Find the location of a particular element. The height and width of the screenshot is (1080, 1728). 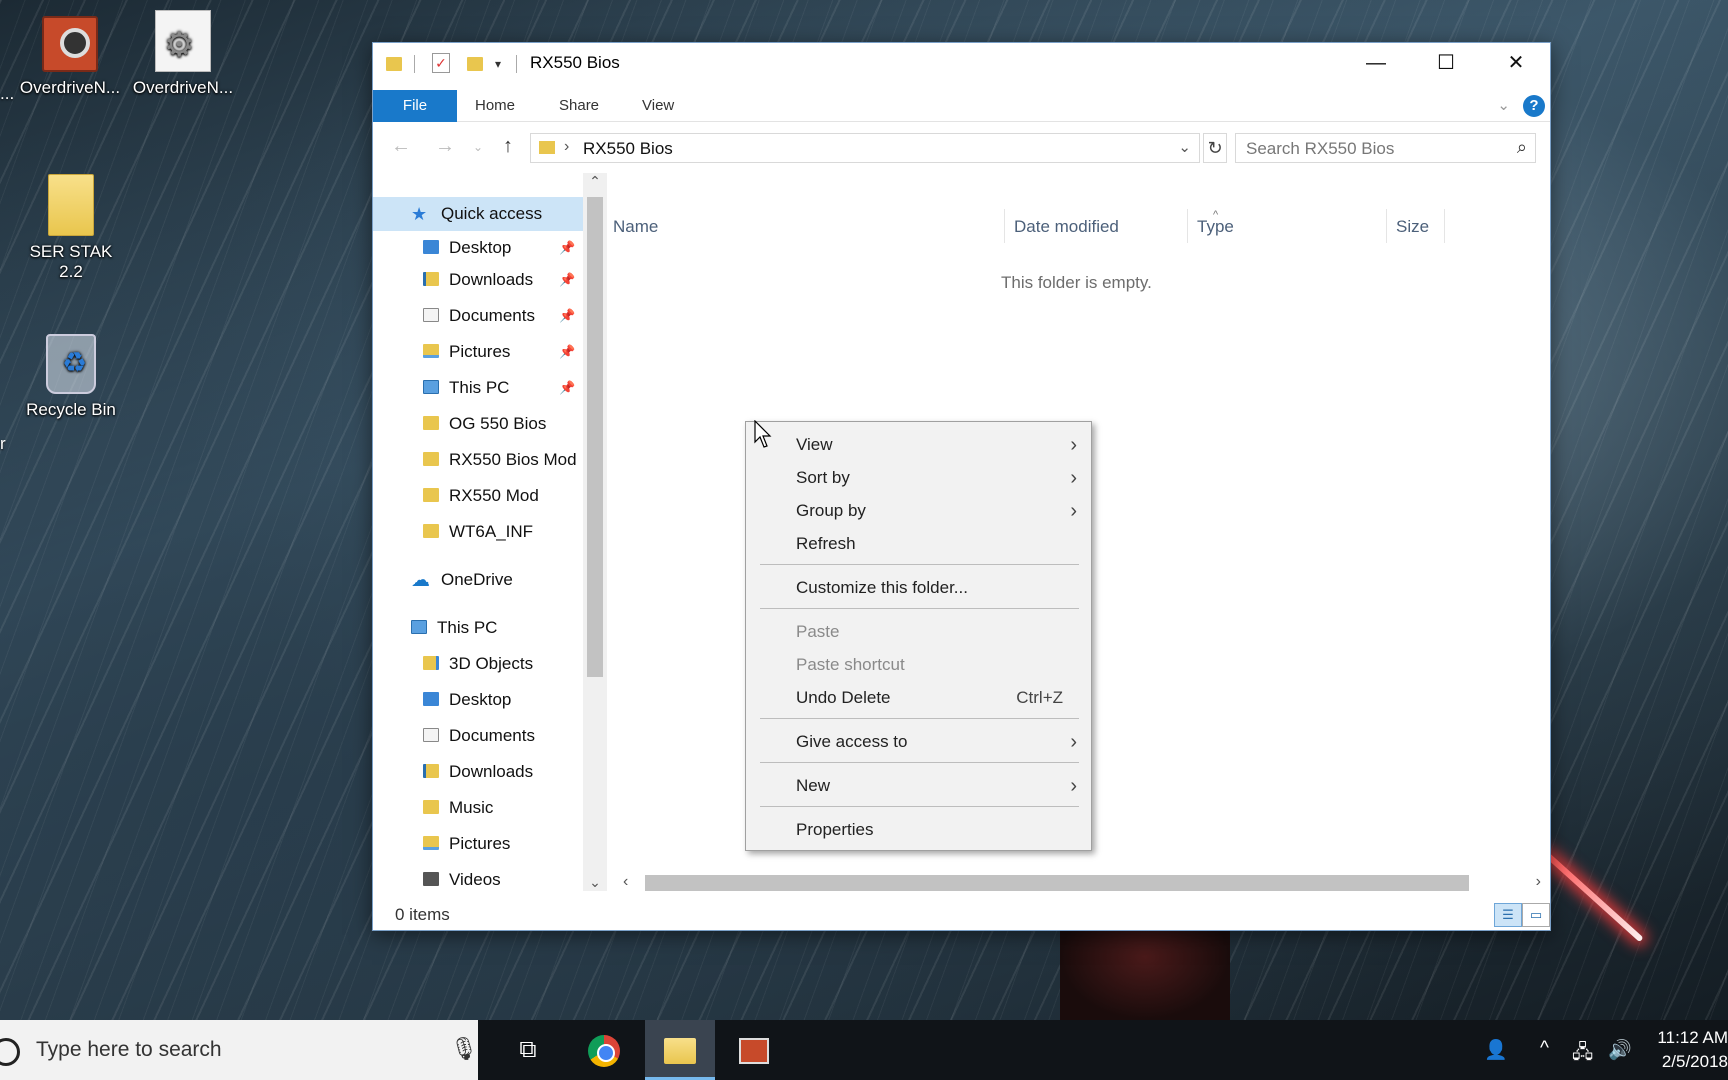

sidebar-item-pictures-pc: Pictures is located at coordinates (466, 844).